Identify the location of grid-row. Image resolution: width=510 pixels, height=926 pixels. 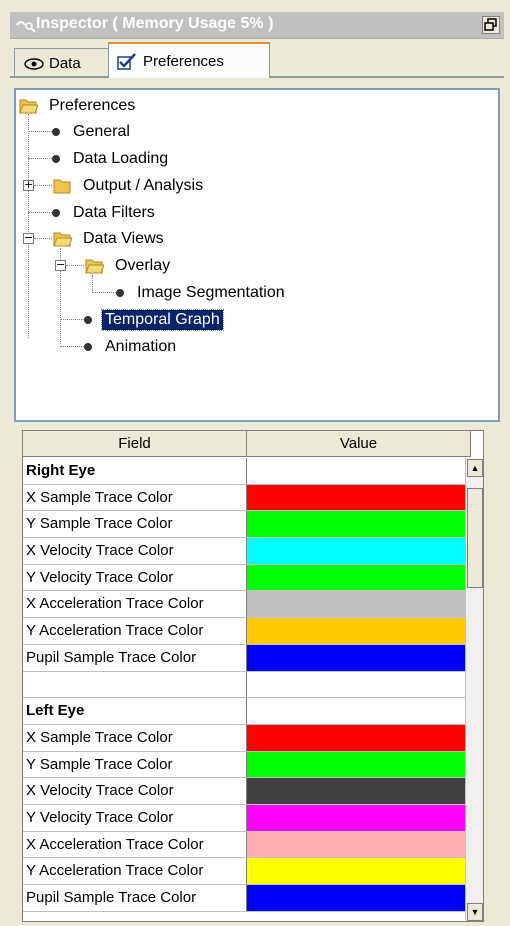
(253, 685).